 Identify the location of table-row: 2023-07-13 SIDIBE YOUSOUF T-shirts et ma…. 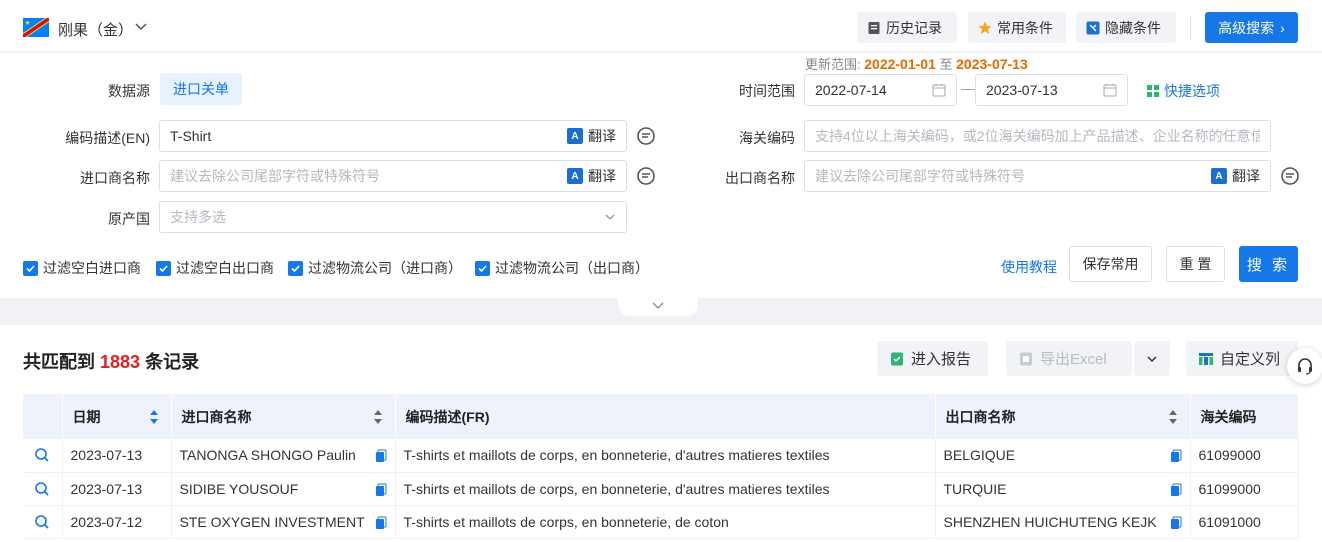
(661, 489).